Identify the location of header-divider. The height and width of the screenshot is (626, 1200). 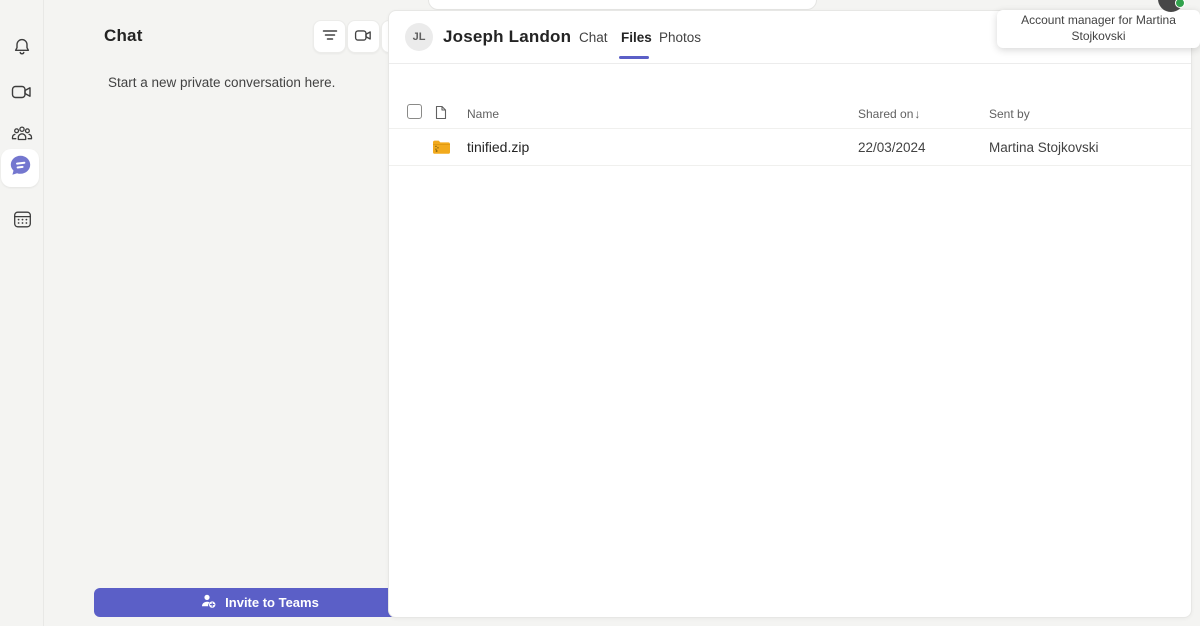
(790, 63).